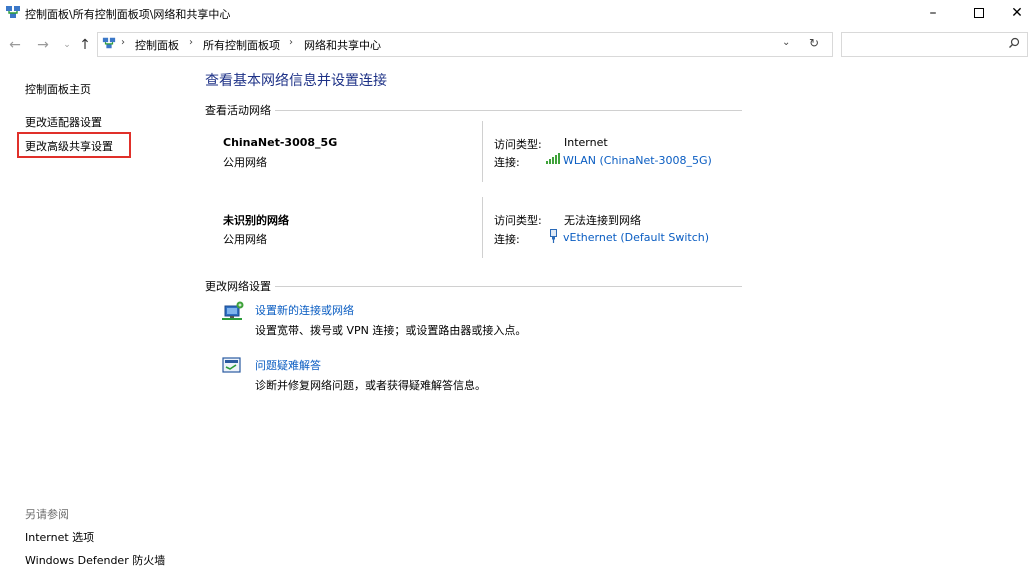 This screenshot has width=1034, height=578. What do you see at coordinates (157, 45) in the screenshot?
I see `breadcrumb-control-panel: 控制面板` at bounding box center [157, 45].